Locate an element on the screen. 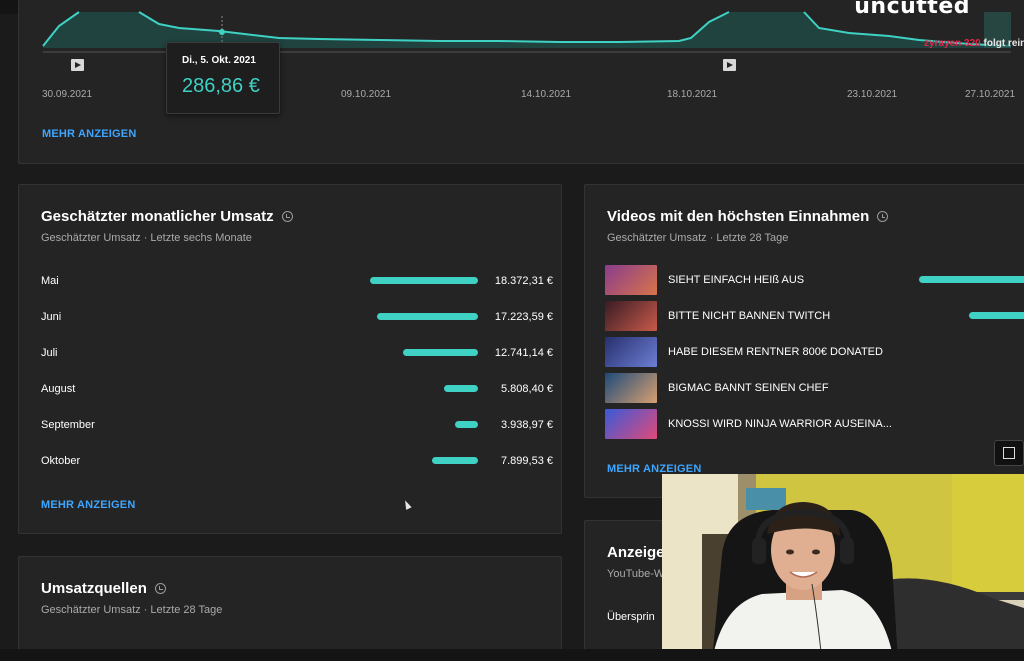 The width and height of the screenshot is (1024, 661). card-title: Umsatzquellen is located at coordinates (103, 588).